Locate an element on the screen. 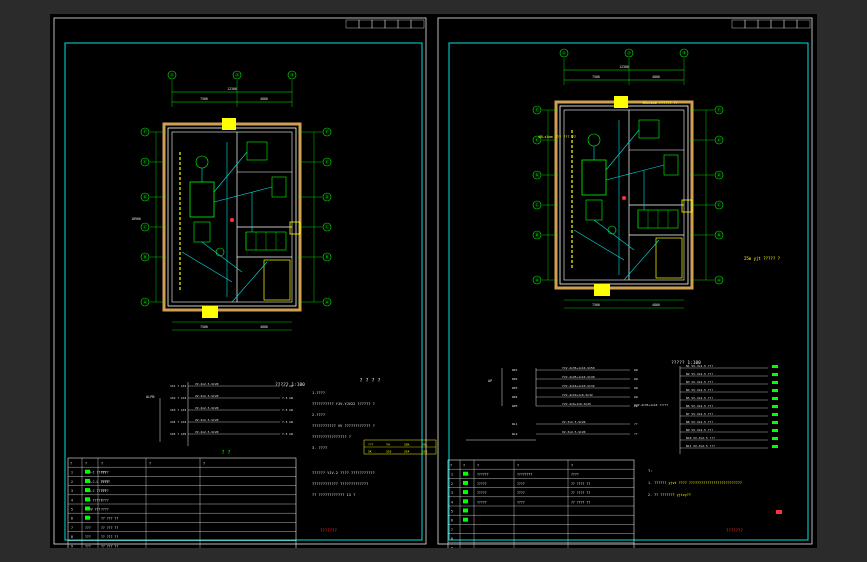  note-table-head: ??? is located at coordinates (371, 445).